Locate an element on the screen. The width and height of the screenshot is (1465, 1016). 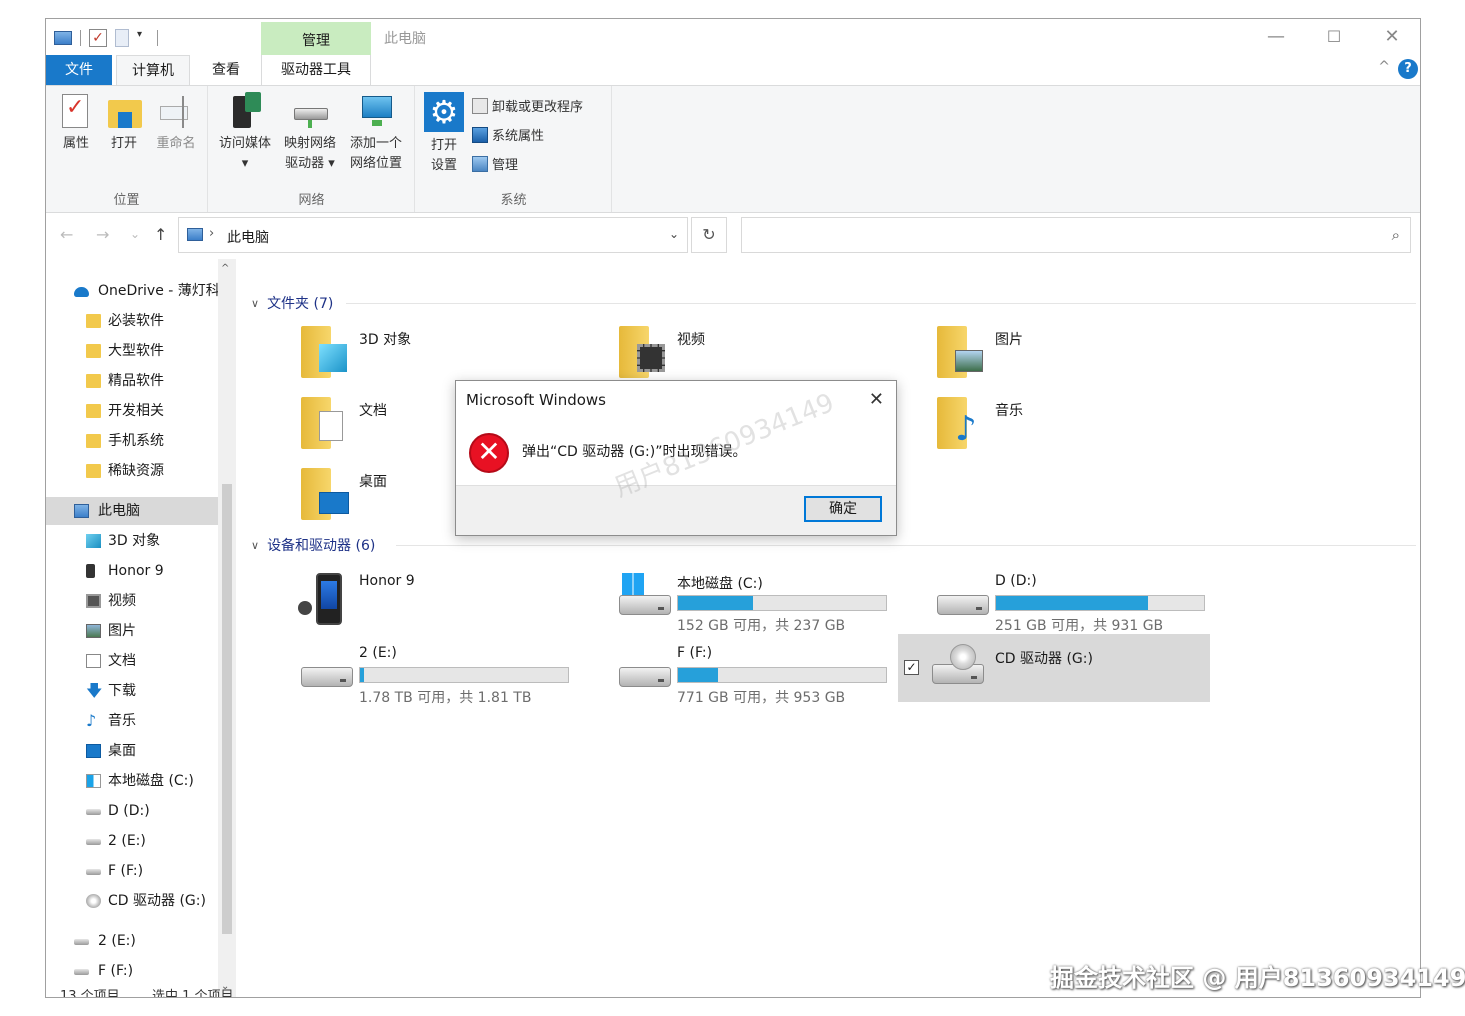
sidebar-item: 必装软件 is located at coordinates (132, 321).